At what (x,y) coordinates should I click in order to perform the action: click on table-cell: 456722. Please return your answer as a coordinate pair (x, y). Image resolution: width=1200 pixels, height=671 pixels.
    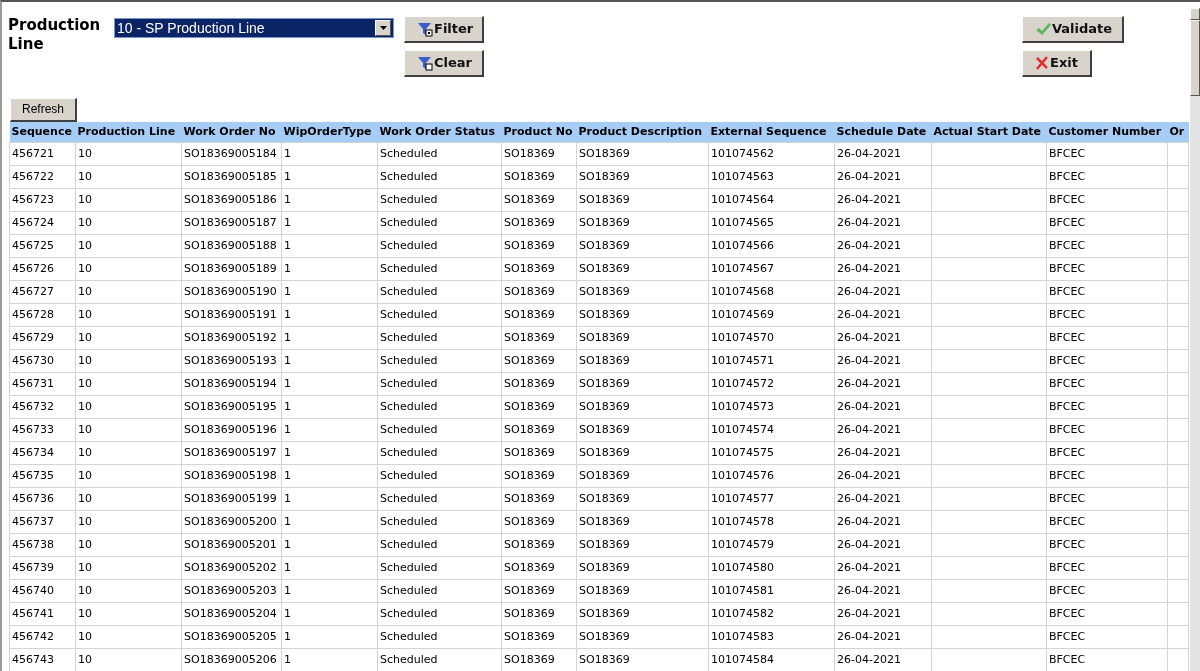
    Looking at the image, I should click on (33, 177).